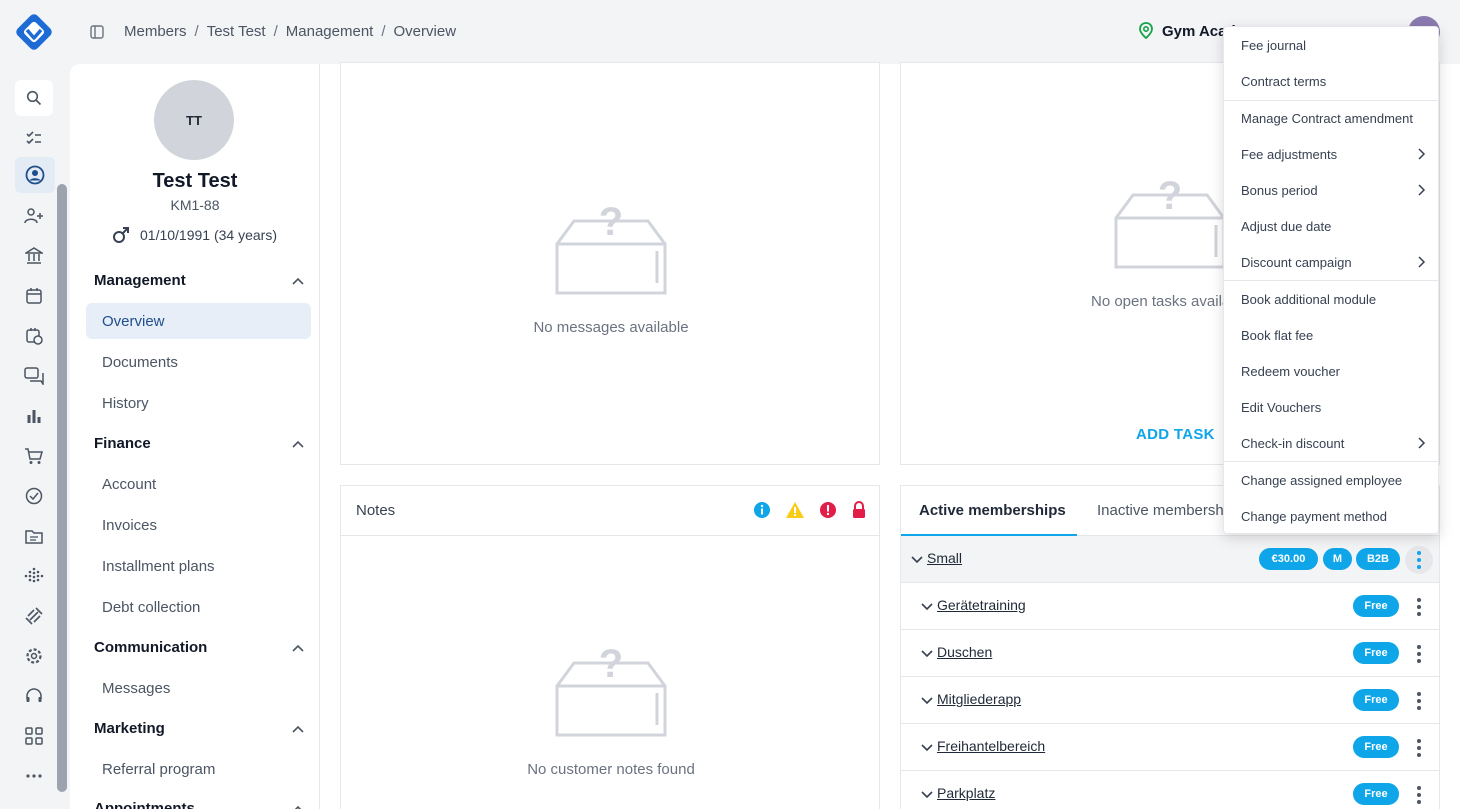 The height and width of the screenshot is (809, 1460). What do you see at coordinates (1274, 45) in the screenshot?
I see `menu-item-label: Fee journal` at bounding box center [1274, 45].